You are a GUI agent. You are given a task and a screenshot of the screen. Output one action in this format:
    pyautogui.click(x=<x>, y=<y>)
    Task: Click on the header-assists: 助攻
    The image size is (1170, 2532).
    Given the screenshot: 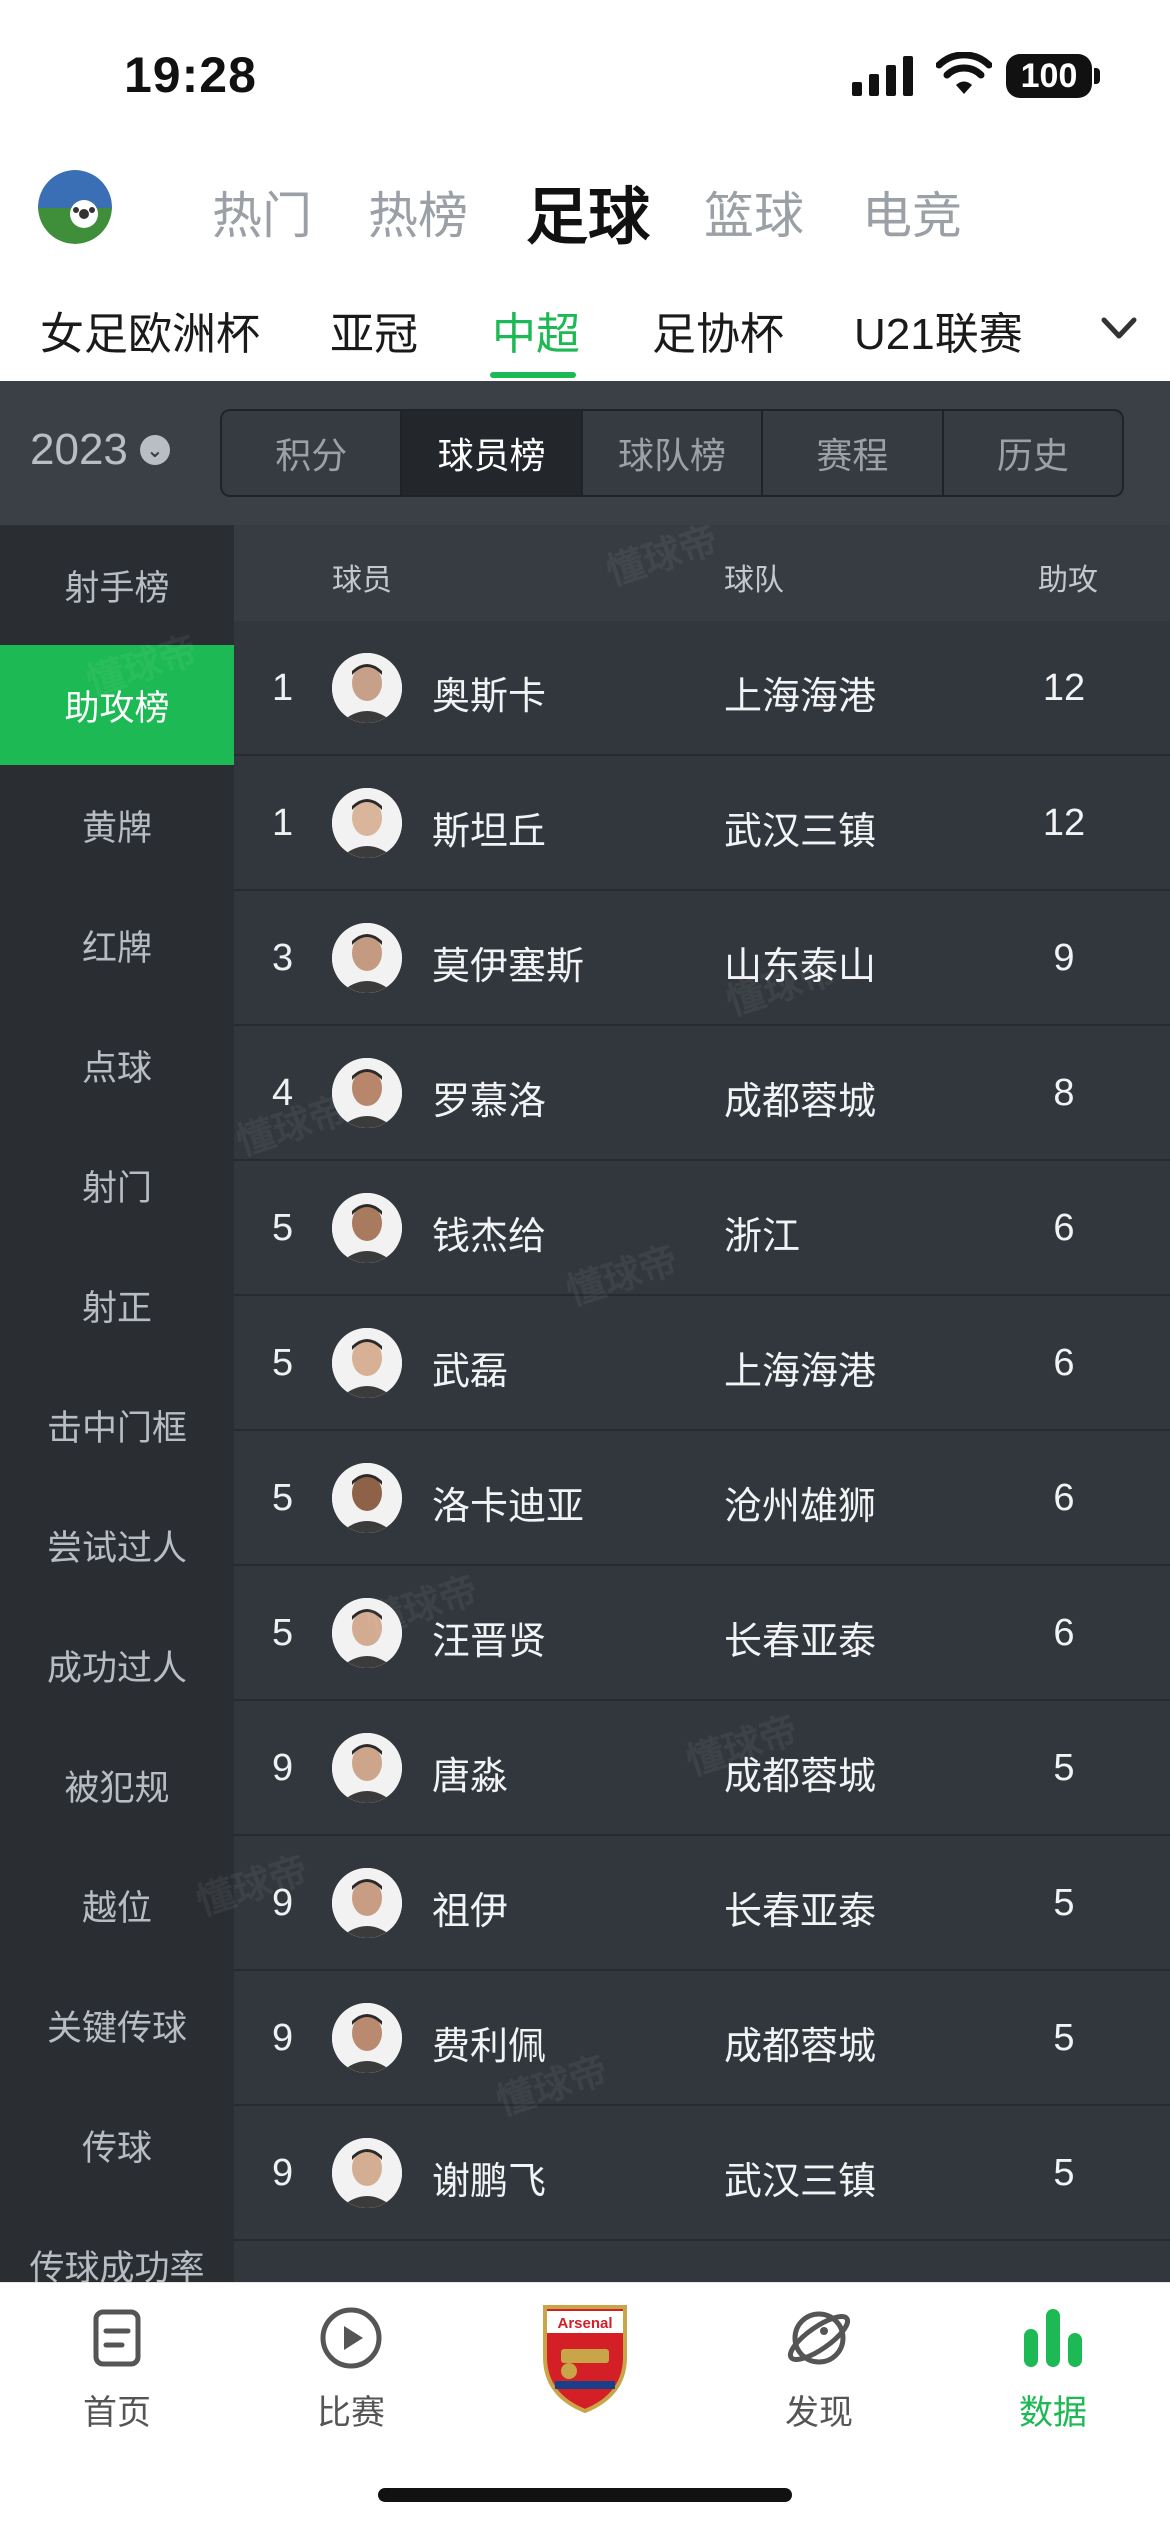 What is the action you would take?
    pyautogui.click(x=1068, y=577)
    